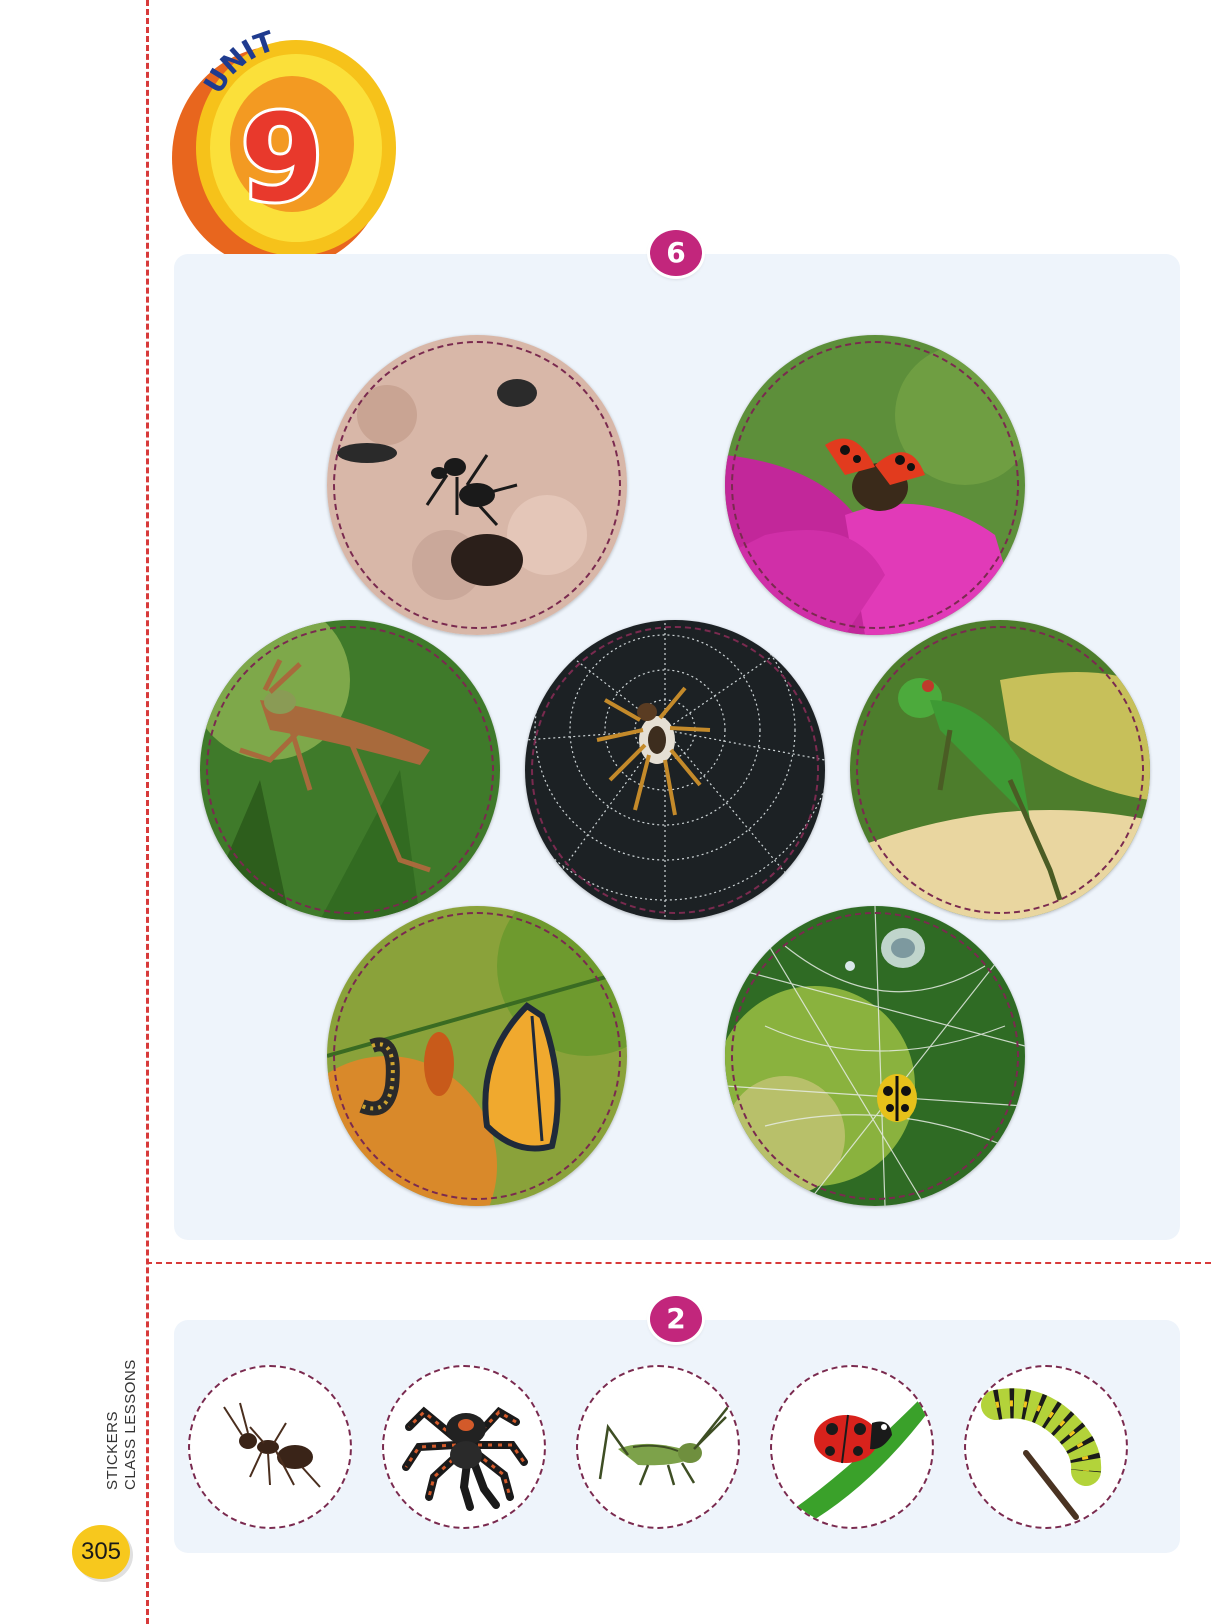  What do you see at coordinates (147, 812) in the screenshot?
I see `vertical-cut-line` at bounding box center [147, 812].